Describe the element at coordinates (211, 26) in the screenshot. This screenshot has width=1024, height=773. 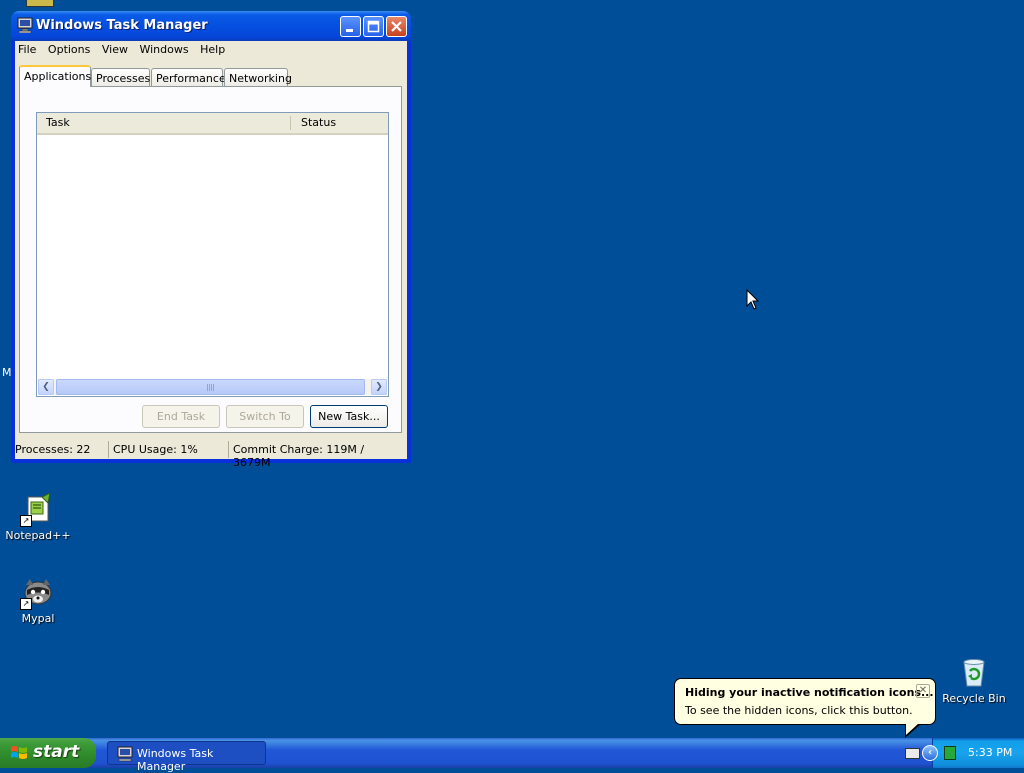
I see `title-bar: Windows Task Manager` at that location.